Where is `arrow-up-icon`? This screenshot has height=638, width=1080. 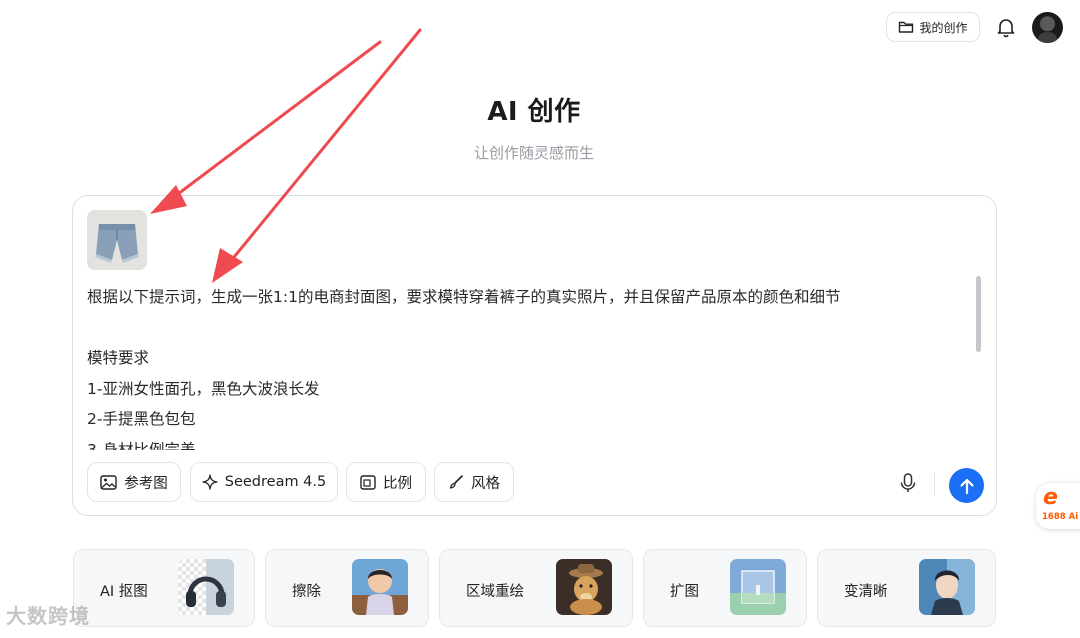
arrow-up-icon is located at coordinates (966, 486).